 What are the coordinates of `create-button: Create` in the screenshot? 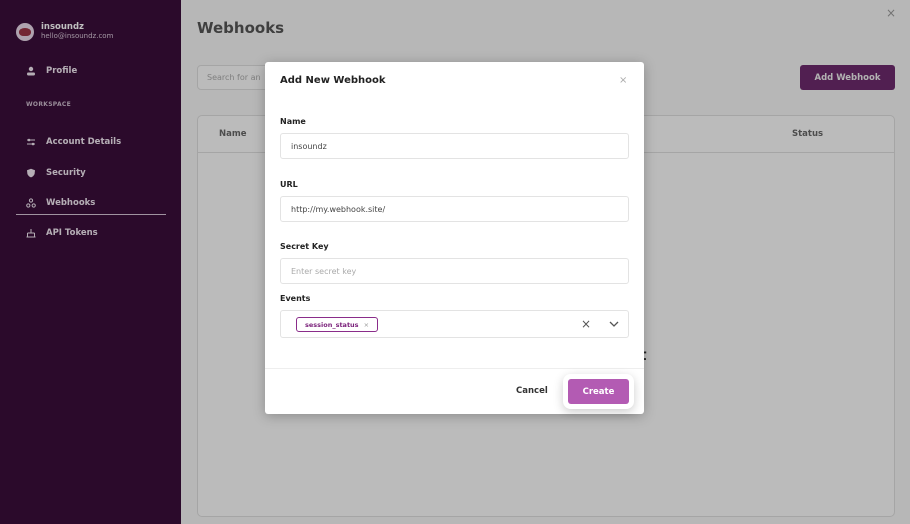 It's located at (598, 391).